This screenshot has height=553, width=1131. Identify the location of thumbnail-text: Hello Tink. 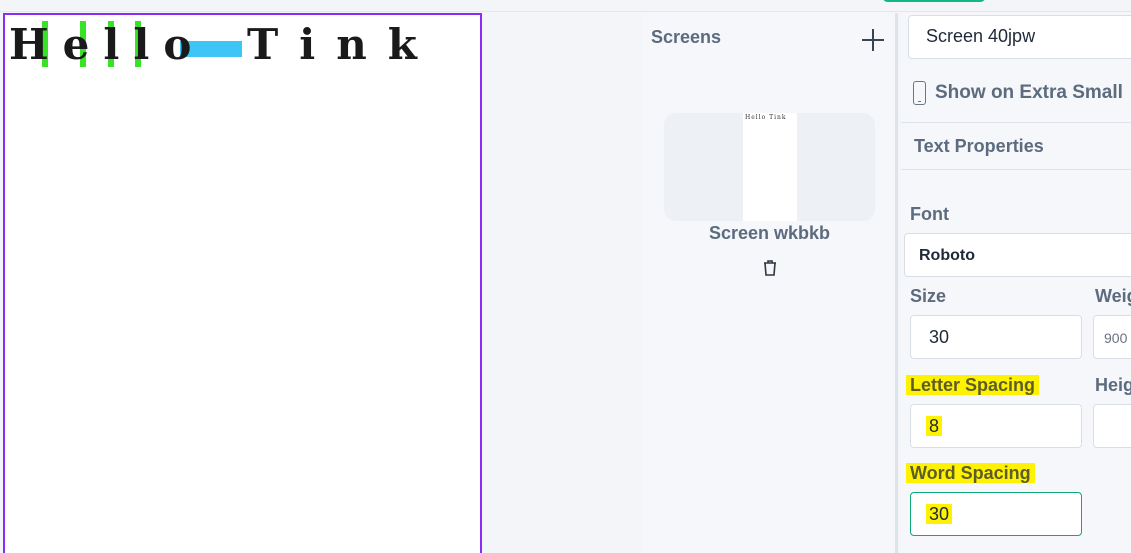
(766, 117).